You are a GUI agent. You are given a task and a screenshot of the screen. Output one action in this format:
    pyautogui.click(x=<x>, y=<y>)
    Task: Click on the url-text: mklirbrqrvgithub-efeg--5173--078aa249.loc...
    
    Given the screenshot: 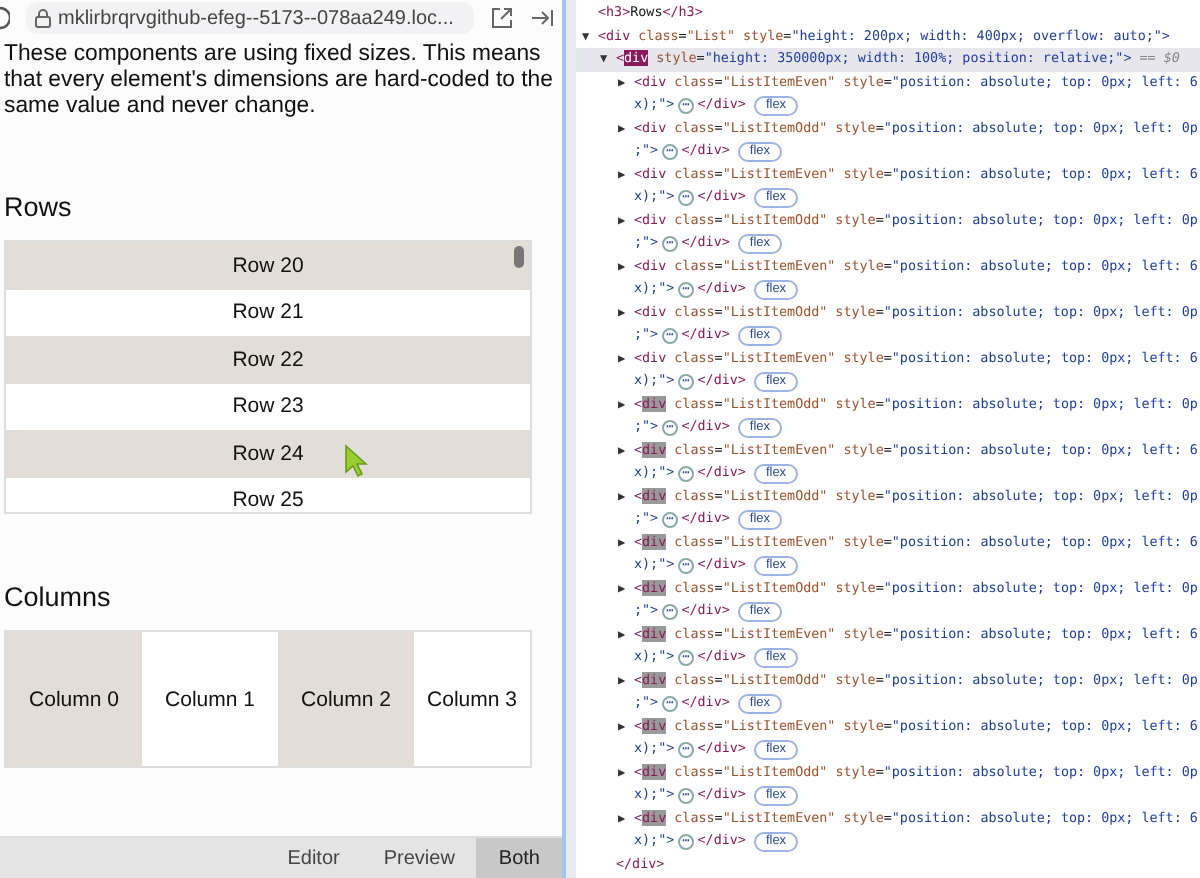 What is the action you would take?
    pyautogui.click(x=256, y=18)
    